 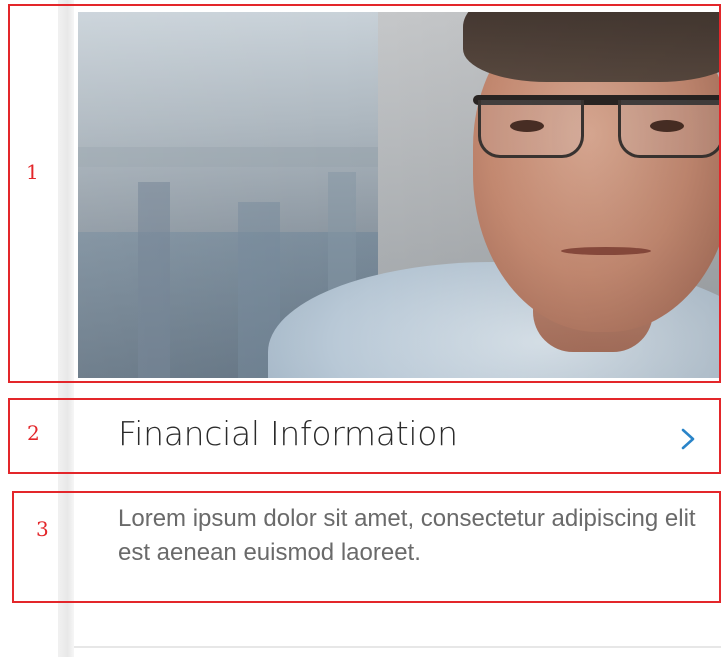 What do you see at coordinates (42, 529) in the screenshot?
I see `annotation-label: 3` at bounding box center [42, 529].